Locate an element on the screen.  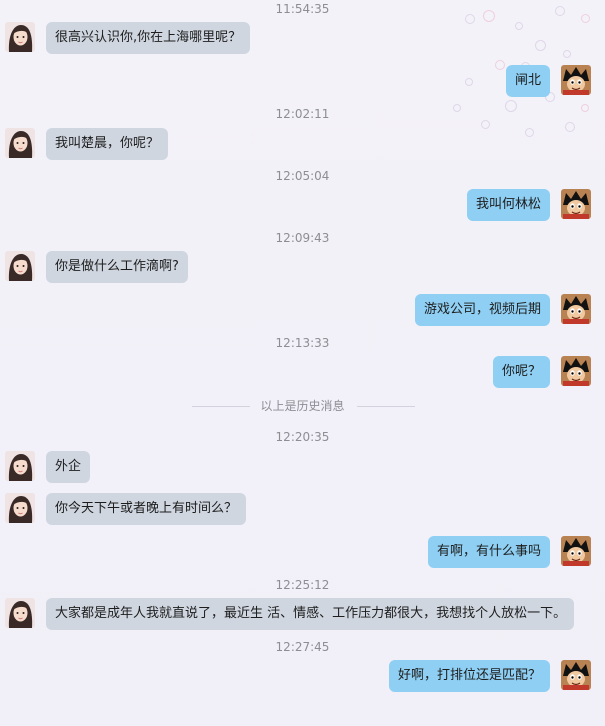
message-bubble: 大家都是成年人我就直说了，最近生 活、情感、工作压力都很大，我想找个人放松一下。 is located at coordinates (310, 614).